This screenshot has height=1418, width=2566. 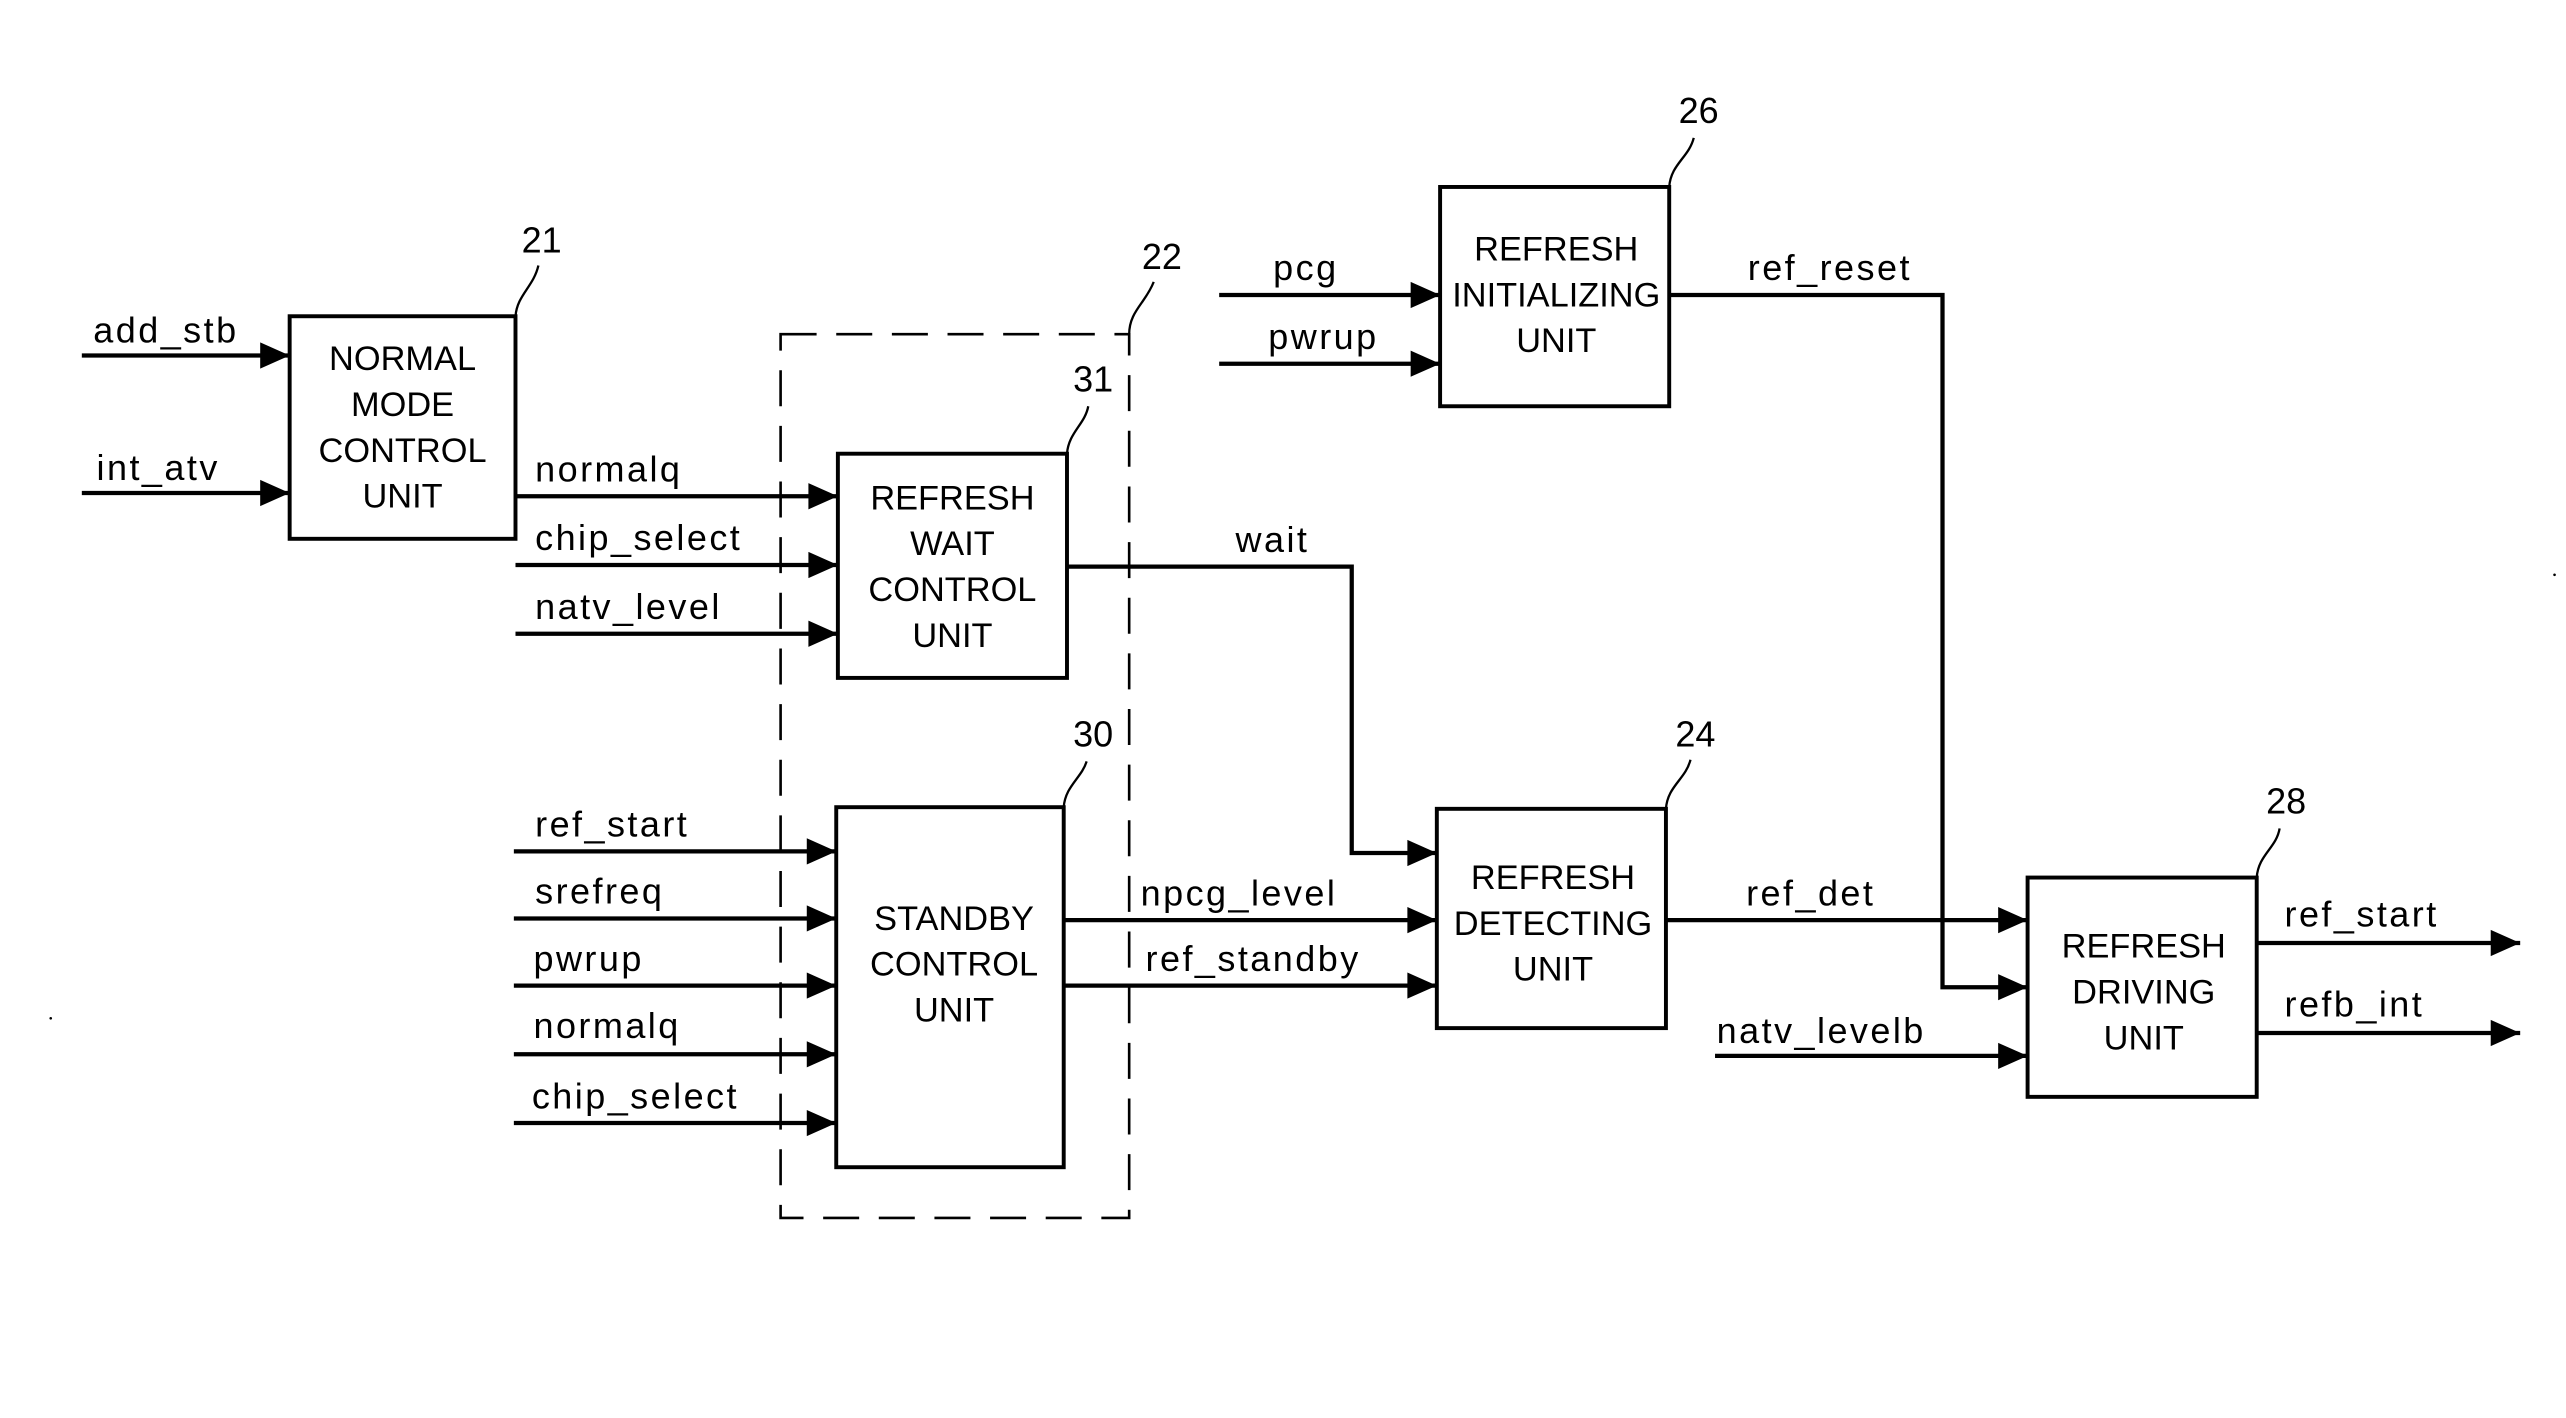 What do you see at coordinates (588, 958) in the screenshot?
I see `signal-pwrup-standby: pwrup` at bounding box center [588, 958].